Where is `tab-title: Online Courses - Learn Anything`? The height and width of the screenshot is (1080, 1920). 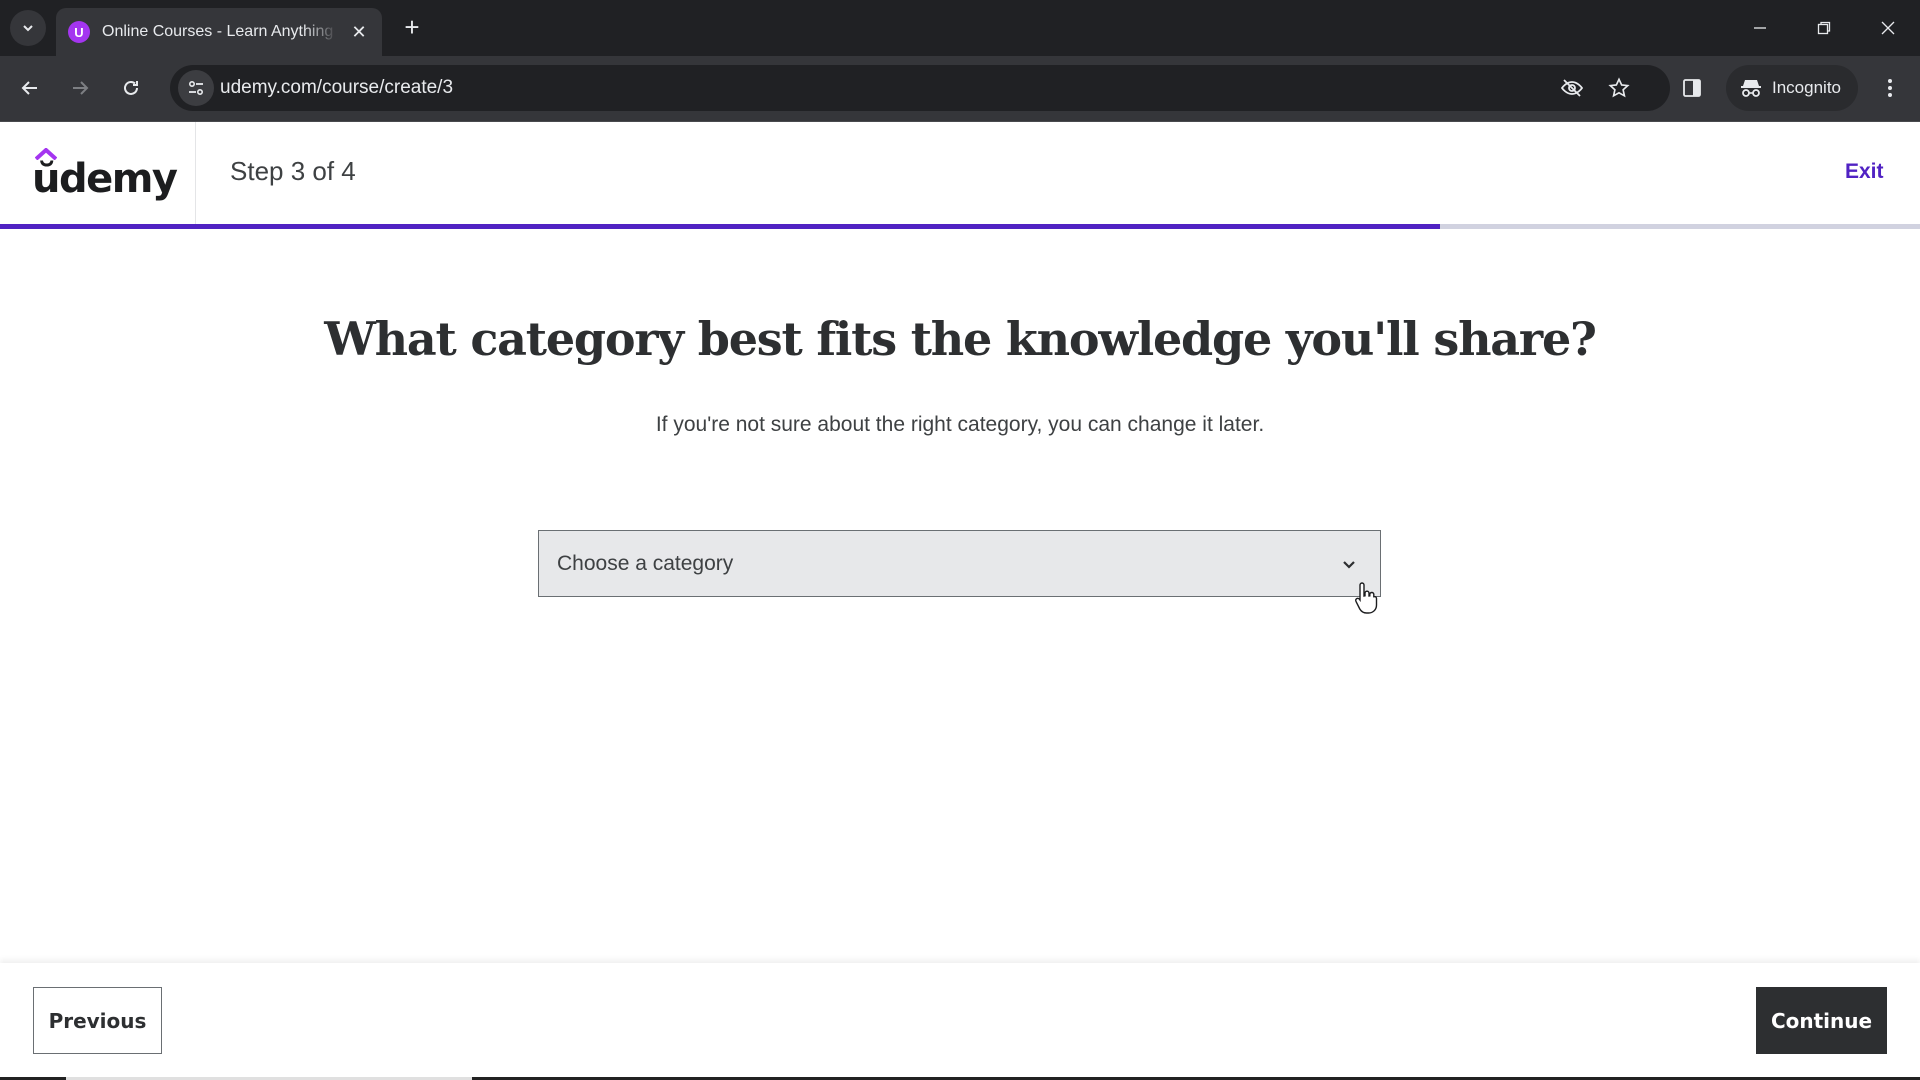
tab-title: Online Courses - Learn Anything is located at coordinates (218, 31).